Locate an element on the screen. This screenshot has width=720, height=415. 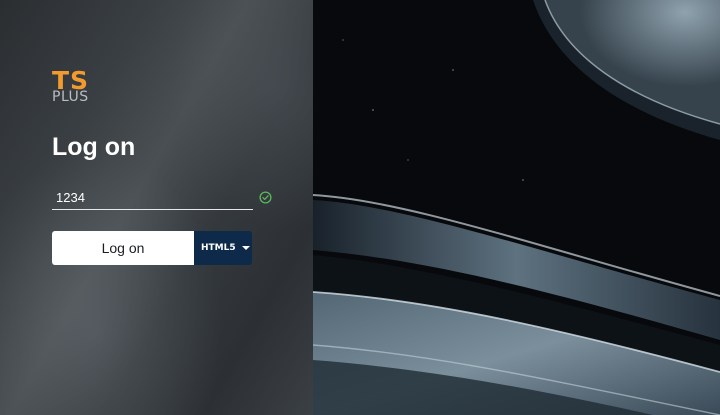
logon-button: Log on is located at coordinates (123, 248).